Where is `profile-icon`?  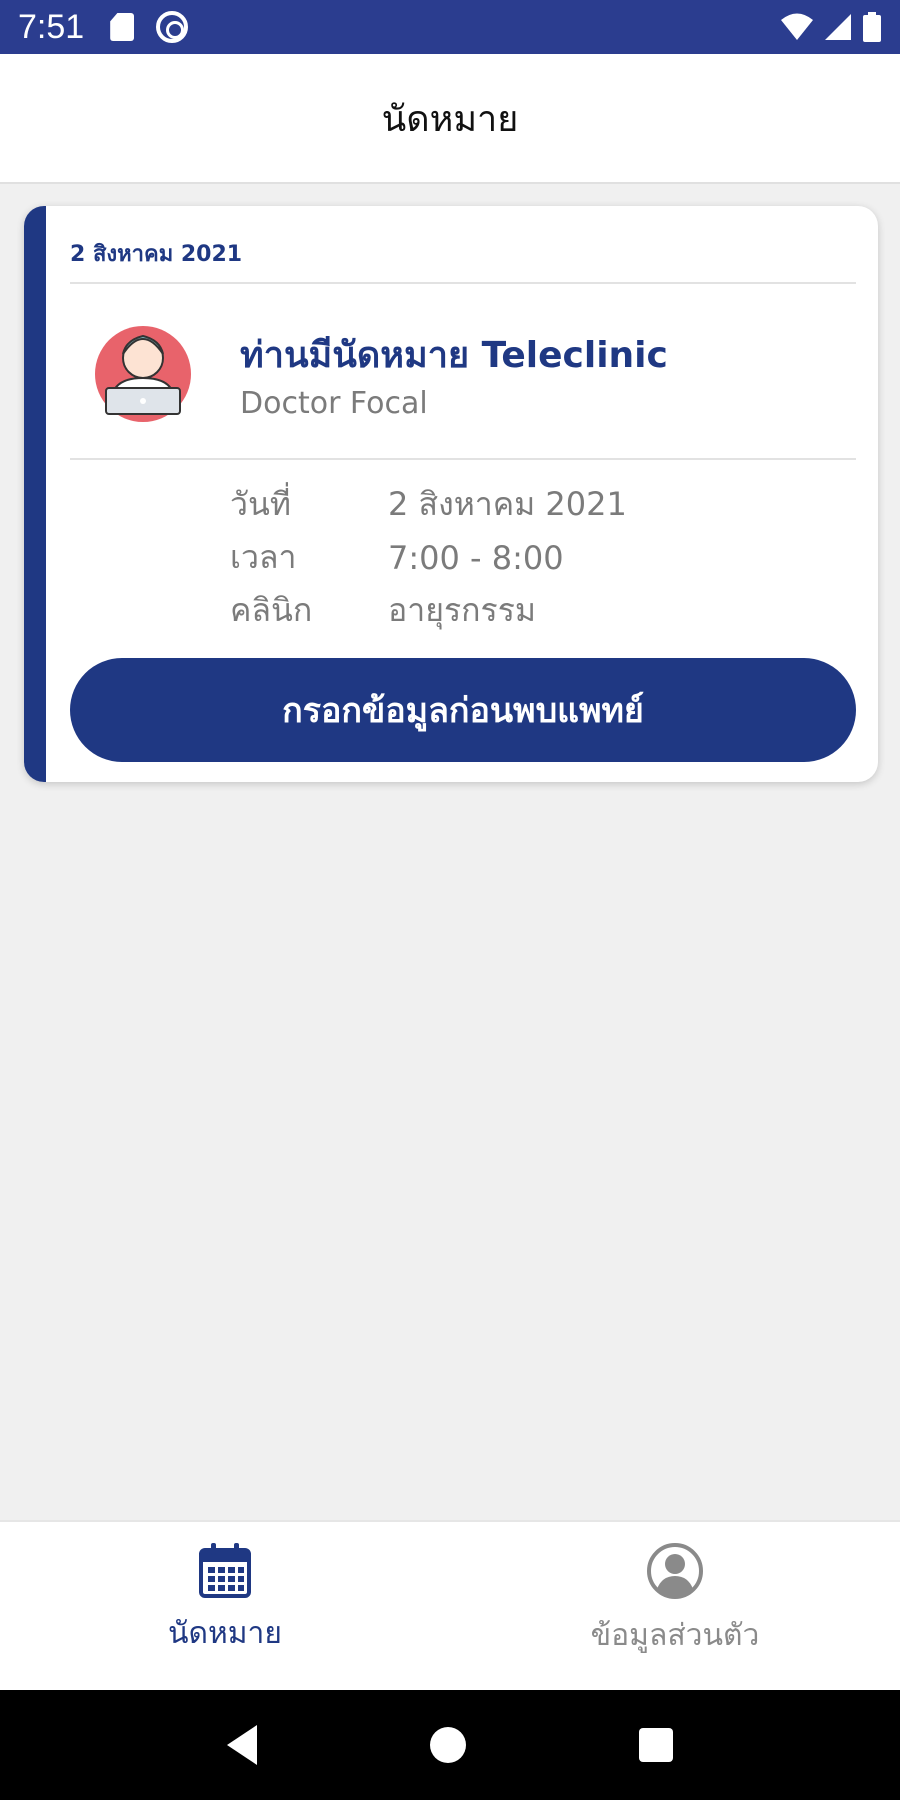
profile-icon is located at coordinates (675, 1571).